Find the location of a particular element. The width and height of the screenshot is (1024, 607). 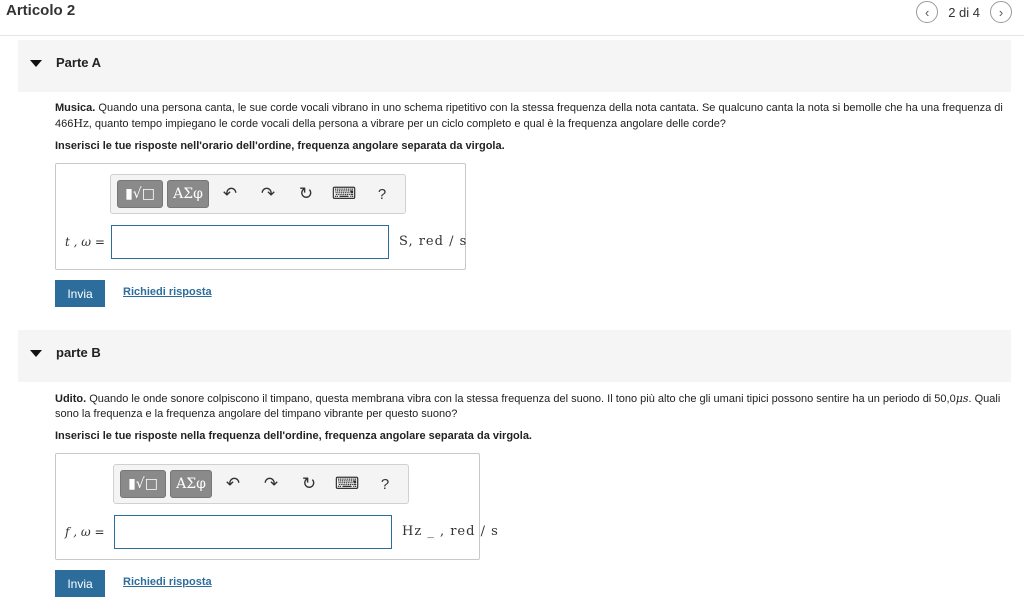

article-title: Articolo 2 is located at coordinates (41, 10).